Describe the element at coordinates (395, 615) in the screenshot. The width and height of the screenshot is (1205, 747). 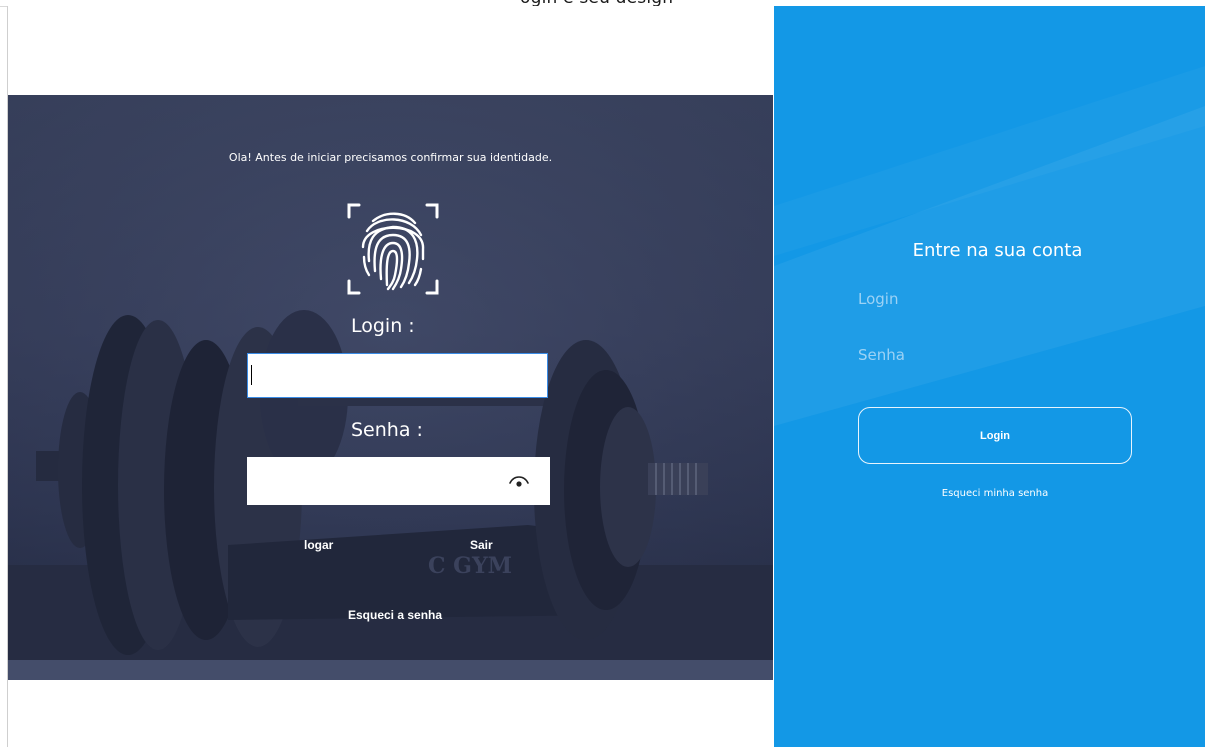
I see `forgot-password-button: Esqueci a senha` at that location.